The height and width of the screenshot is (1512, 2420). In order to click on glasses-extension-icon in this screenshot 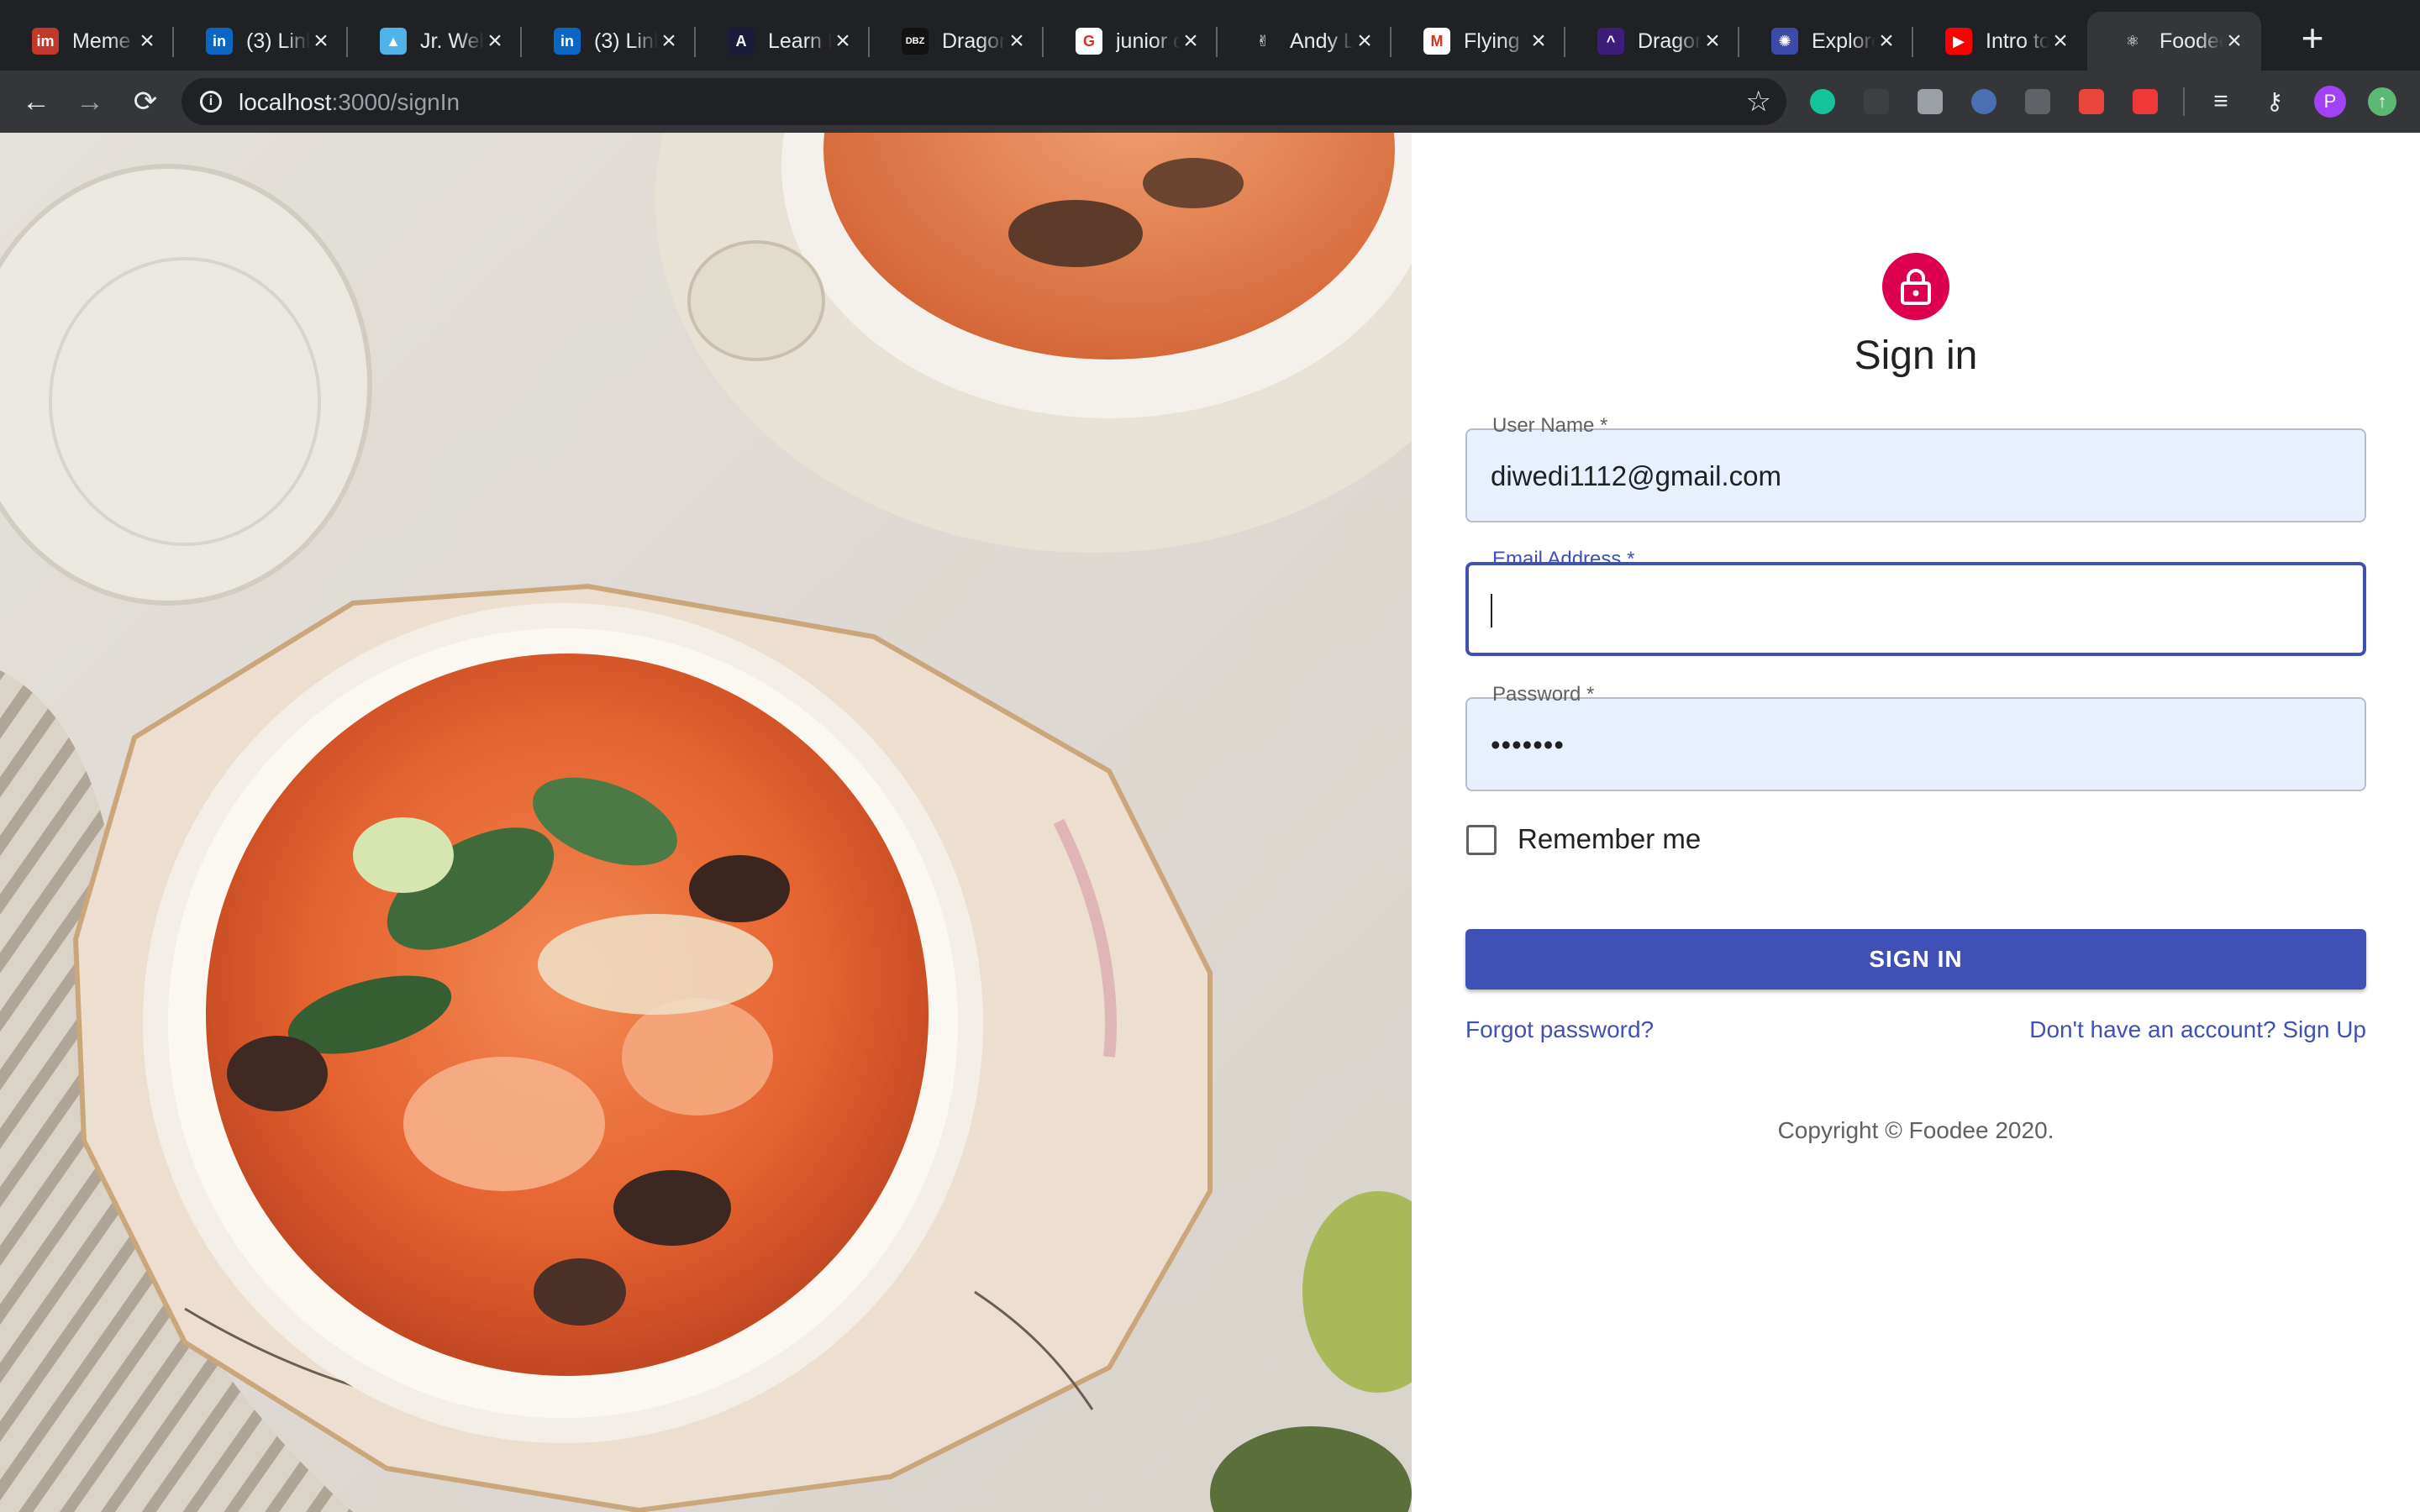, I will do `click(1983, 101)`.